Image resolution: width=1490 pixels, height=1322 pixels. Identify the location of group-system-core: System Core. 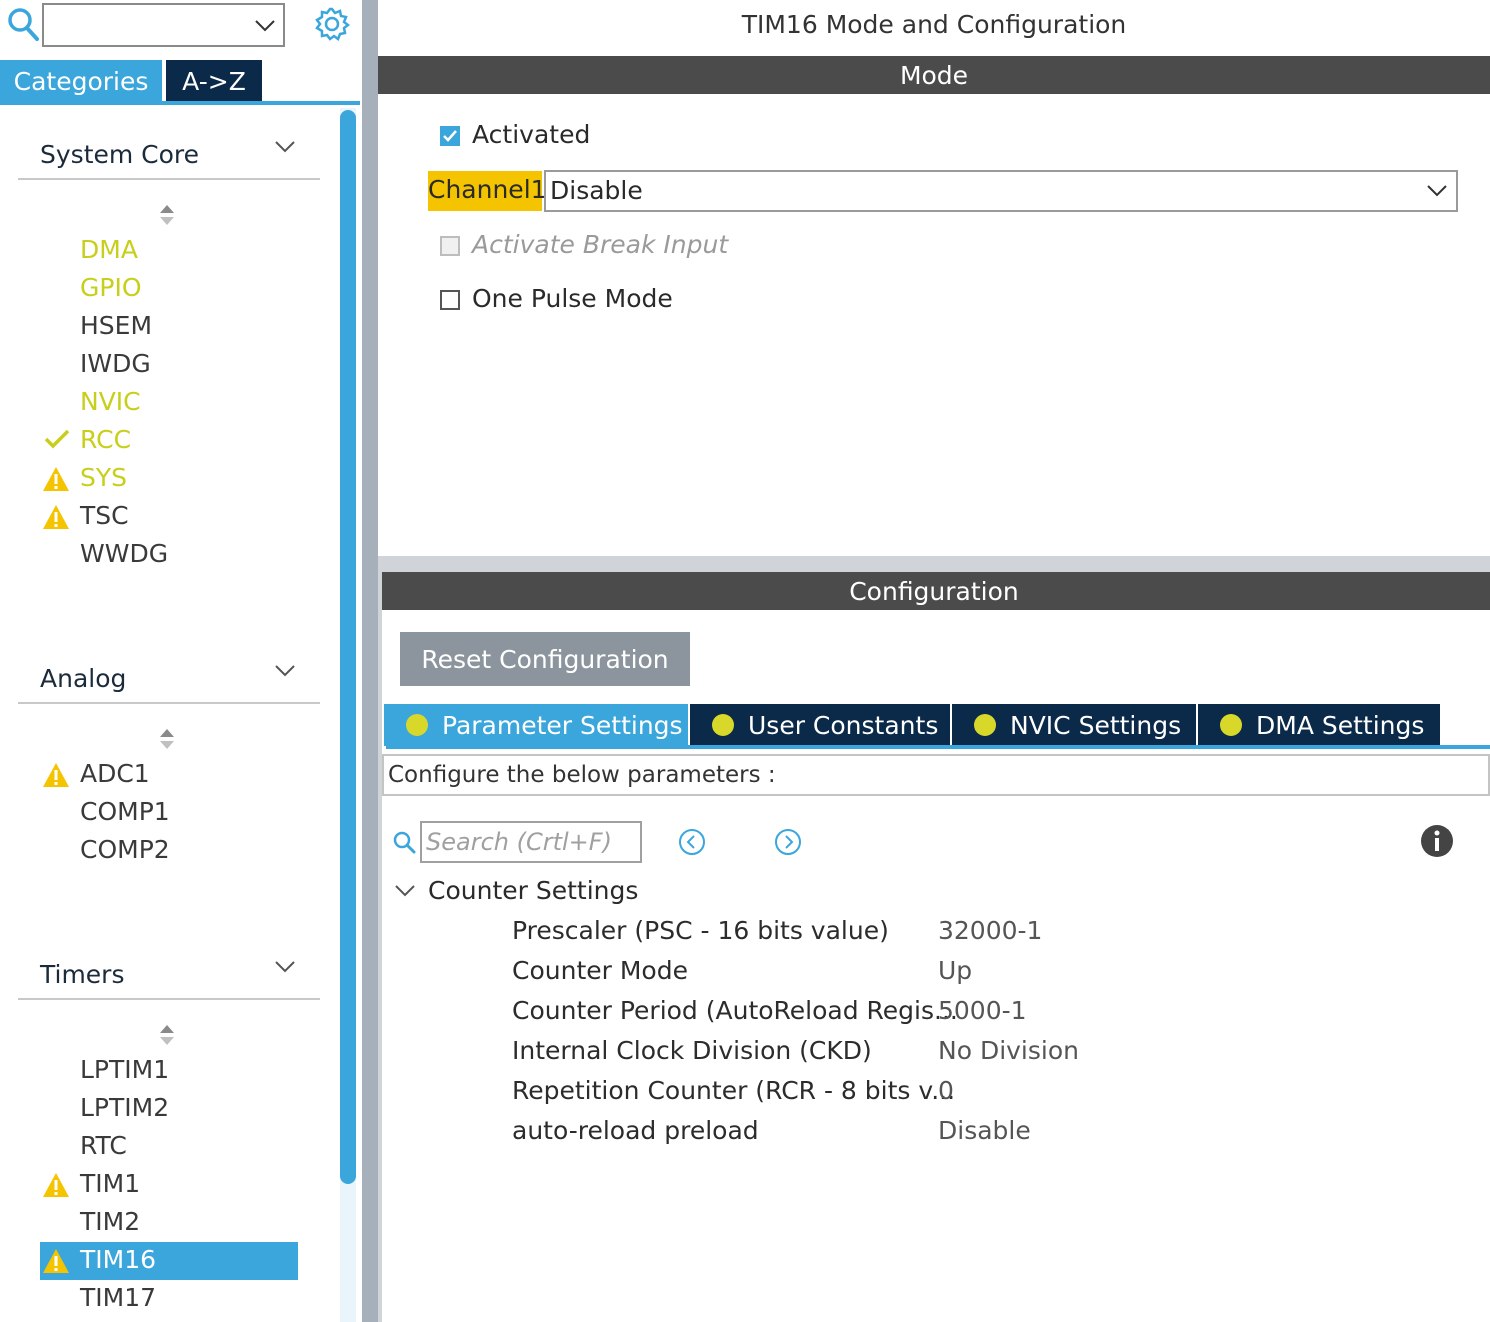
(169, 156).